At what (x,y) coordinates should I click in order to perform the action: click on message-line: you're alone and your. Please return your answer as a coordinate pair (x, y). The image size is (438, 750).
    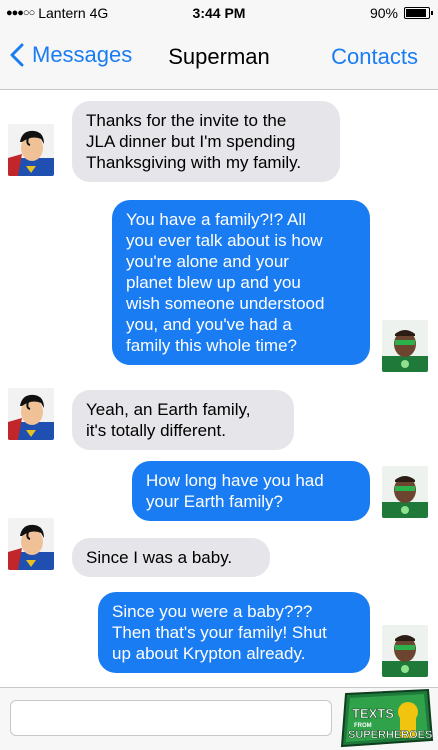
    Looking at the image, I should click on (207, 261).